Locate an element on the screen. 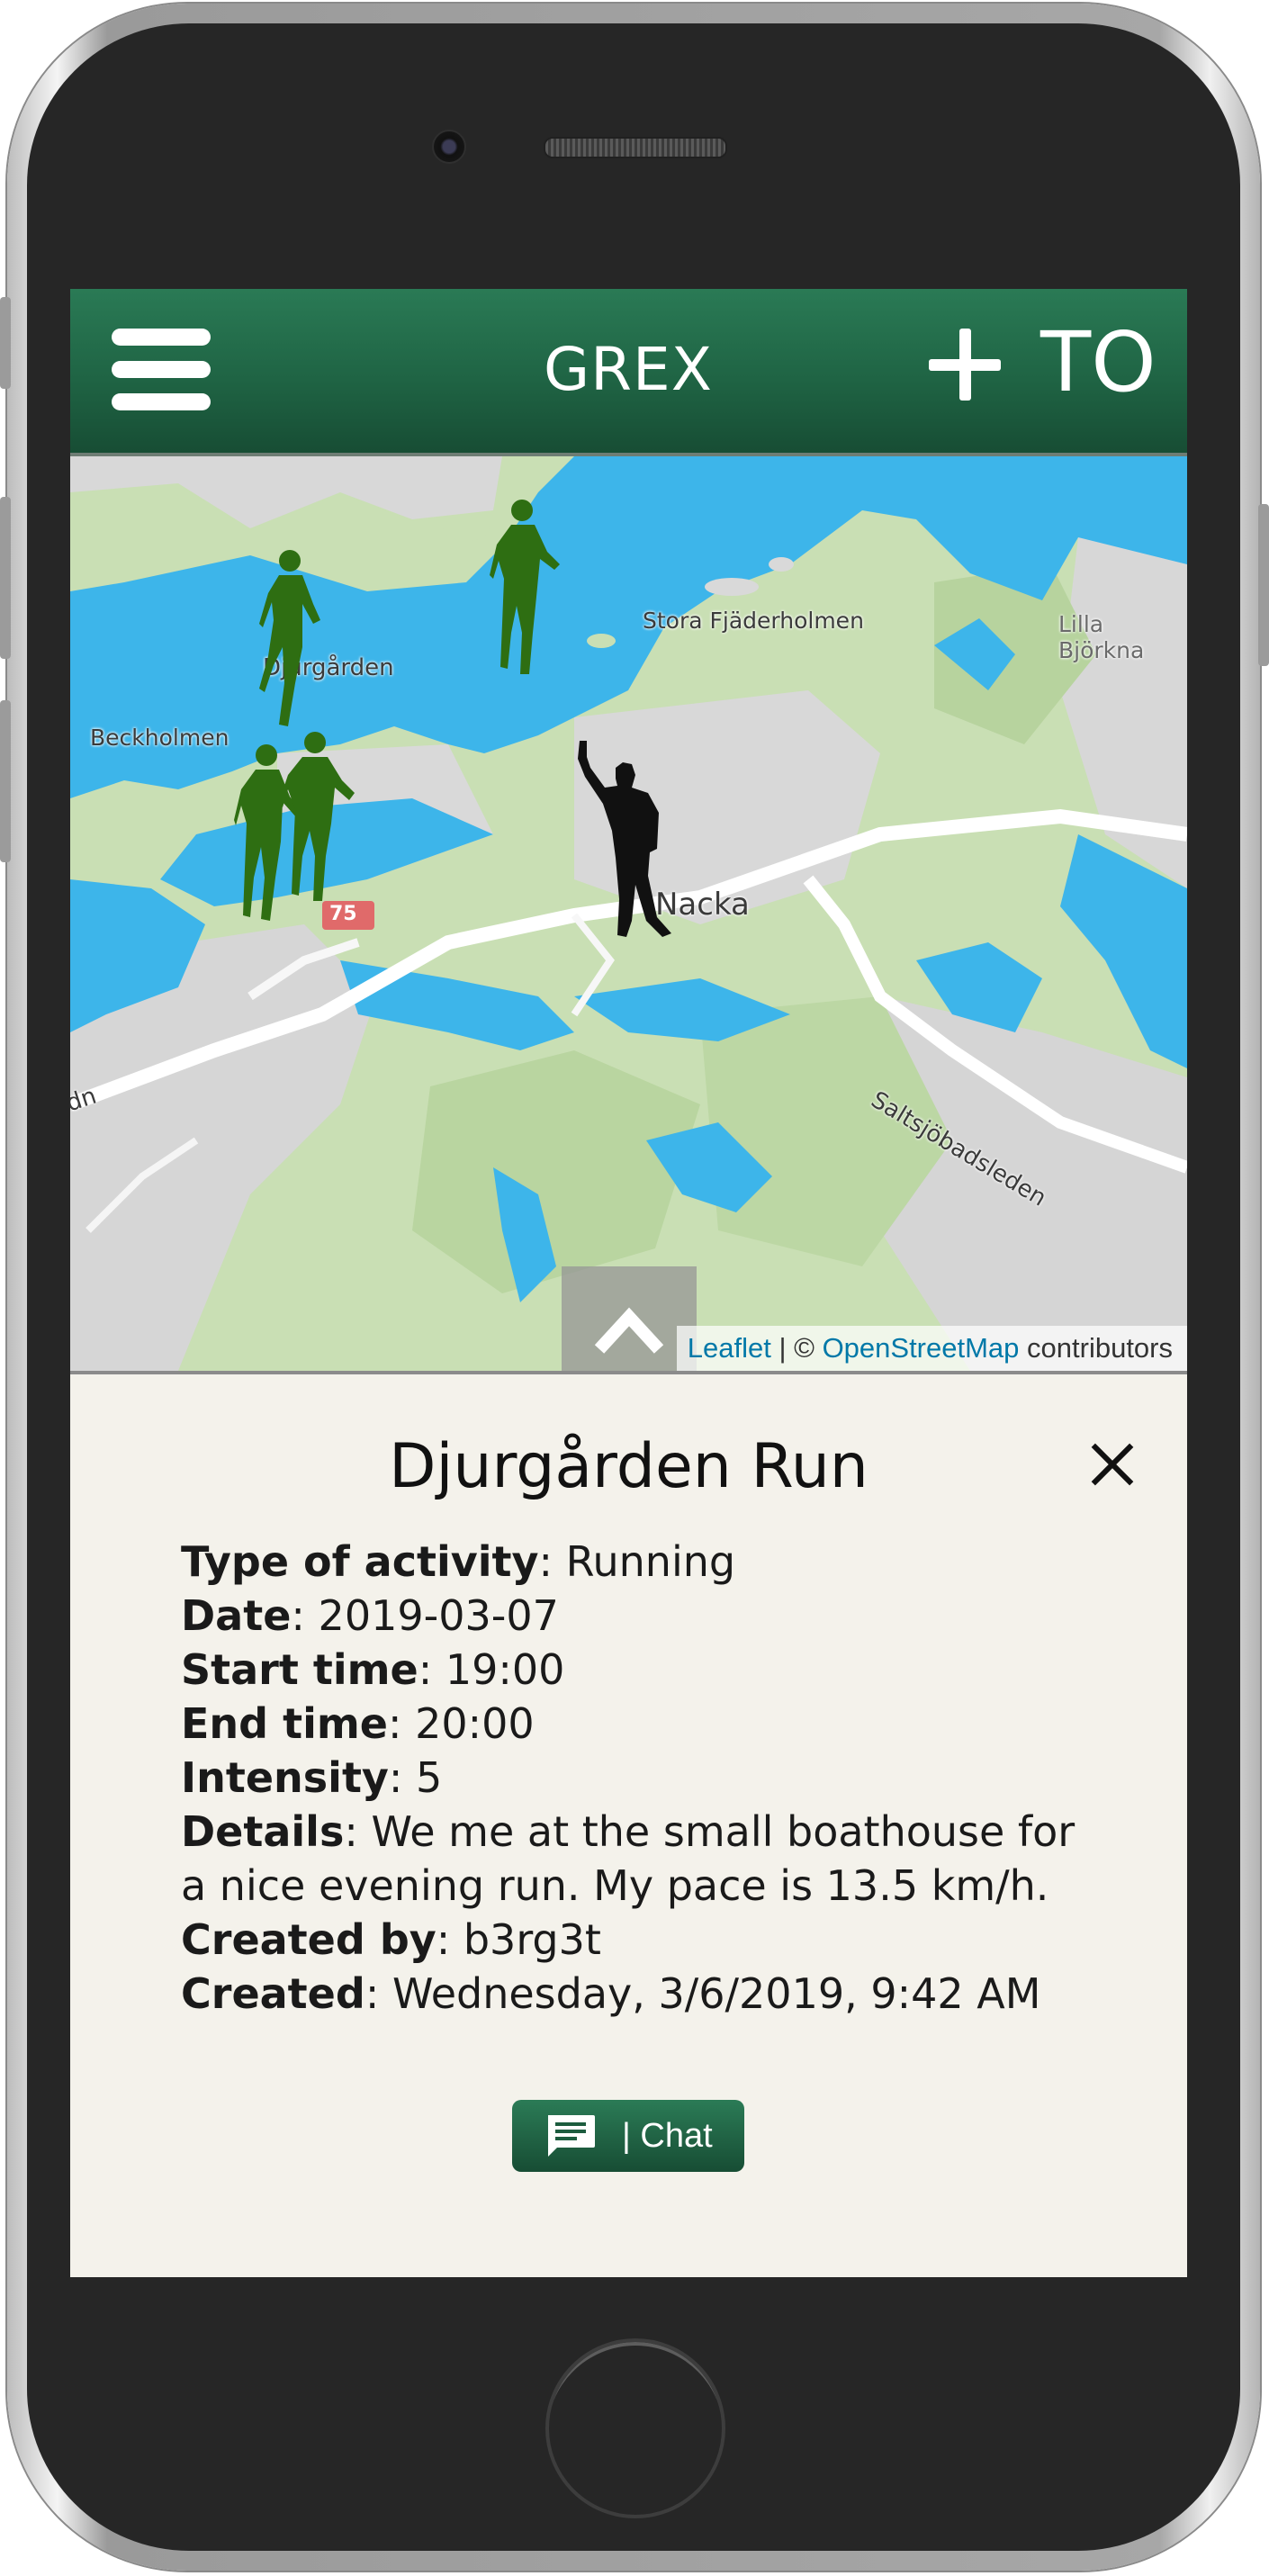  detail-label: Intensity is located at coordinates (285, 1777).